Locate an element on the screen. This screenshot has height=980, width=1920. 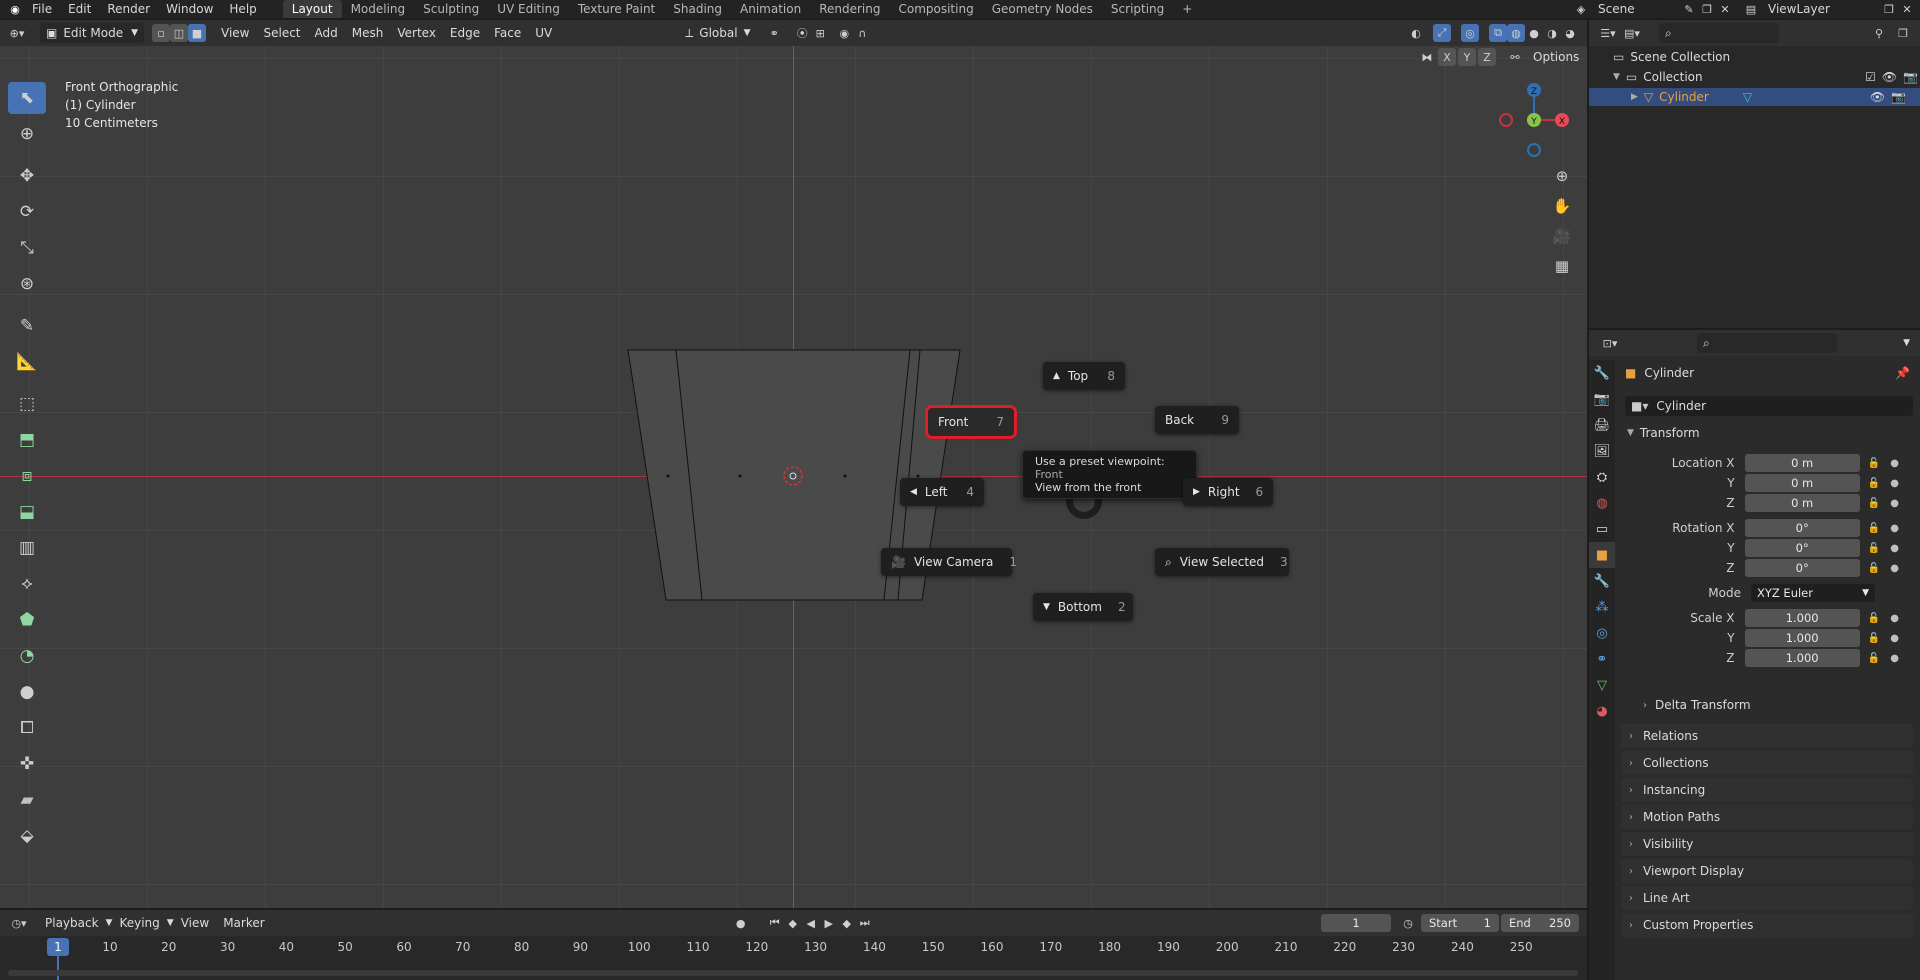
panel-instancing: › Instancing is located at coordinates (1767, 790).